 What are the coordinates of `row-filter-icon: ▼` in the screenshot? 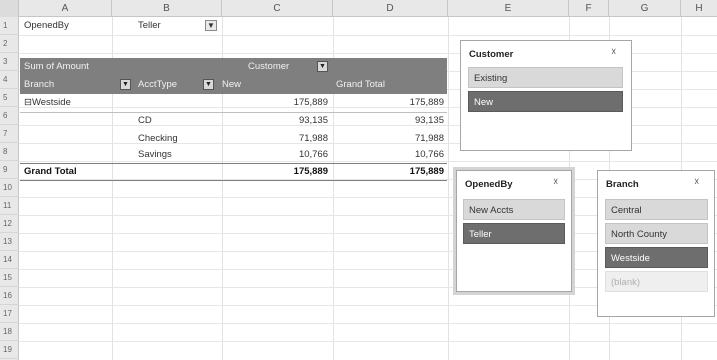 It's located at (125, 84).